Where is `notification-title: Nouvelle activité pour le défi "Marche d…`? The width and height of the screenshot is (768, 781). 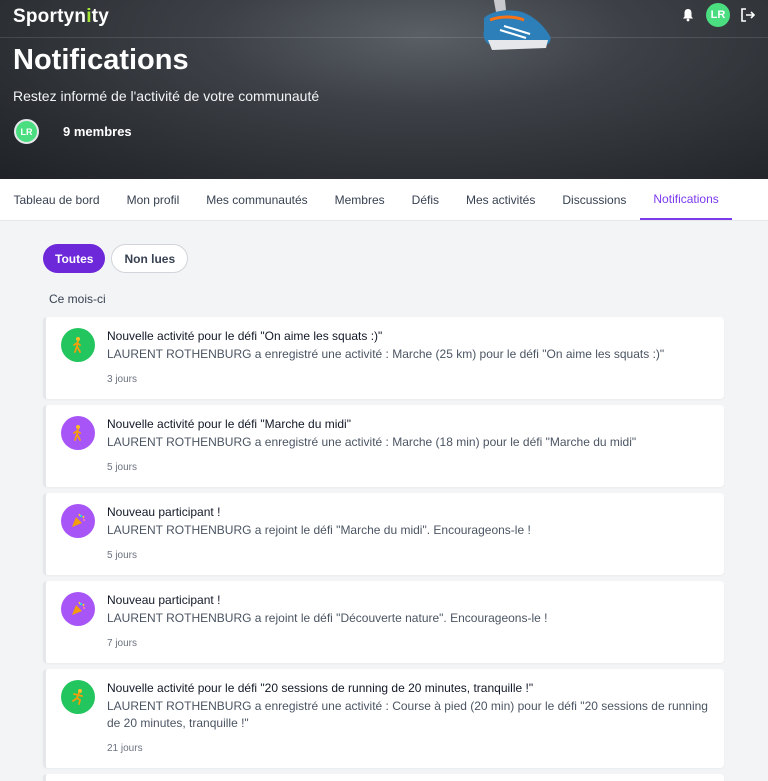 notification-title: Nouvelle activité pour le défi "Marche d… is located at coordinates (229, 424).